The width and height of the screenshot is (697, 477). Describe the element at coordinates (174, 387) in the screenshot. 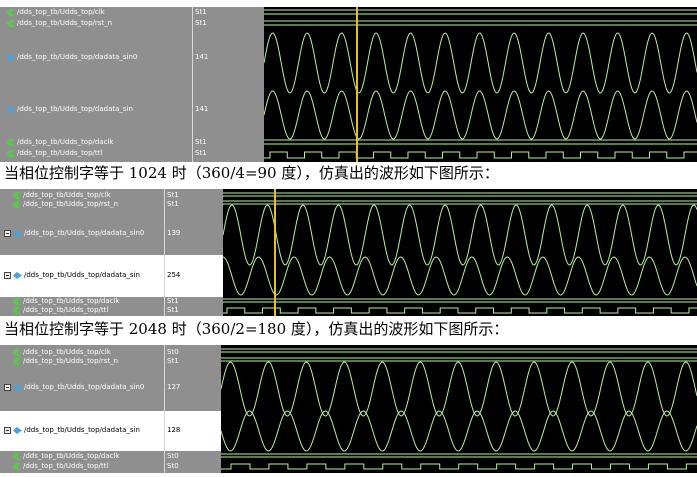

I see `signal-value: 127` at that location.